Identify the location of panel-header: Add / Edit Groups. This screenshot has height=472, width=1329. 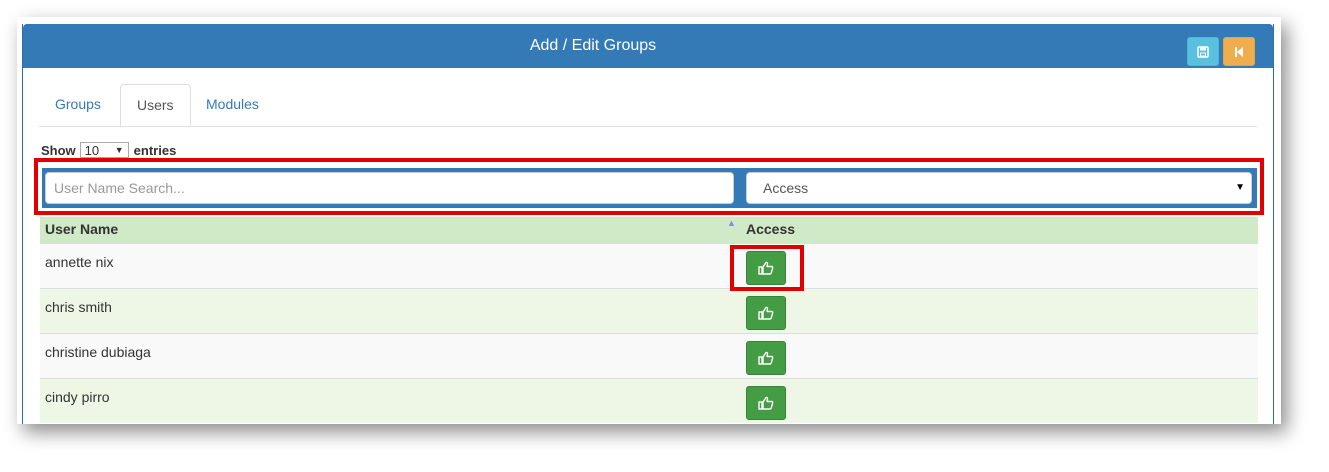
(648, 46).